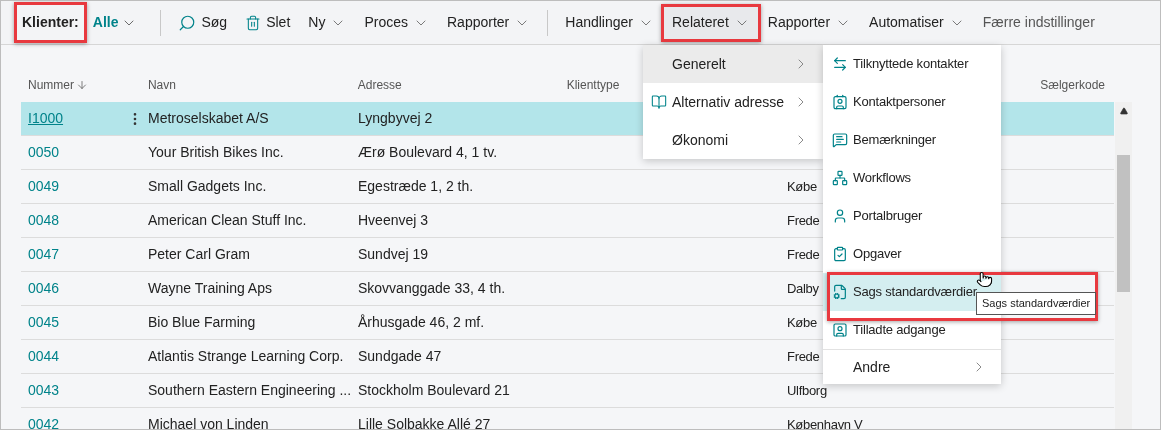 This screenshot has width=1161, height=430. I want to click on table-cell: Dalby, so click(803, 288).